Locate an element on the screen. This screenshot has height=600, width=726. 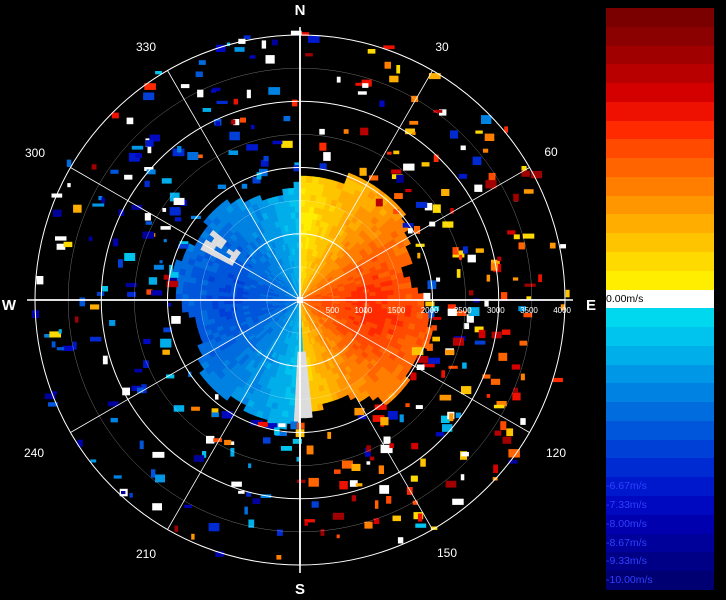
range-label-500: 500 is located at coordinates (333, 310).